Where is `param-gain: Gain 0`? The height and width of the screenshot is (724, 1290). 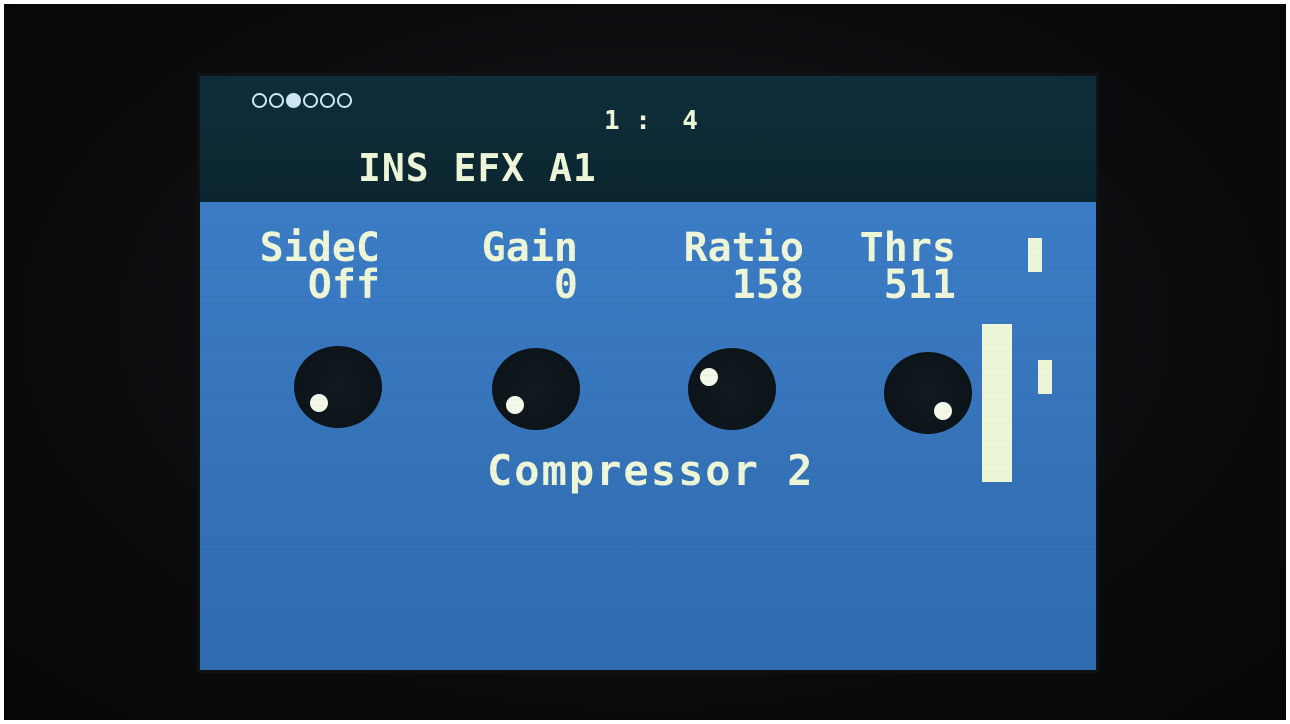 param-gain: Gain 0 is located at coordinates (510, 268).